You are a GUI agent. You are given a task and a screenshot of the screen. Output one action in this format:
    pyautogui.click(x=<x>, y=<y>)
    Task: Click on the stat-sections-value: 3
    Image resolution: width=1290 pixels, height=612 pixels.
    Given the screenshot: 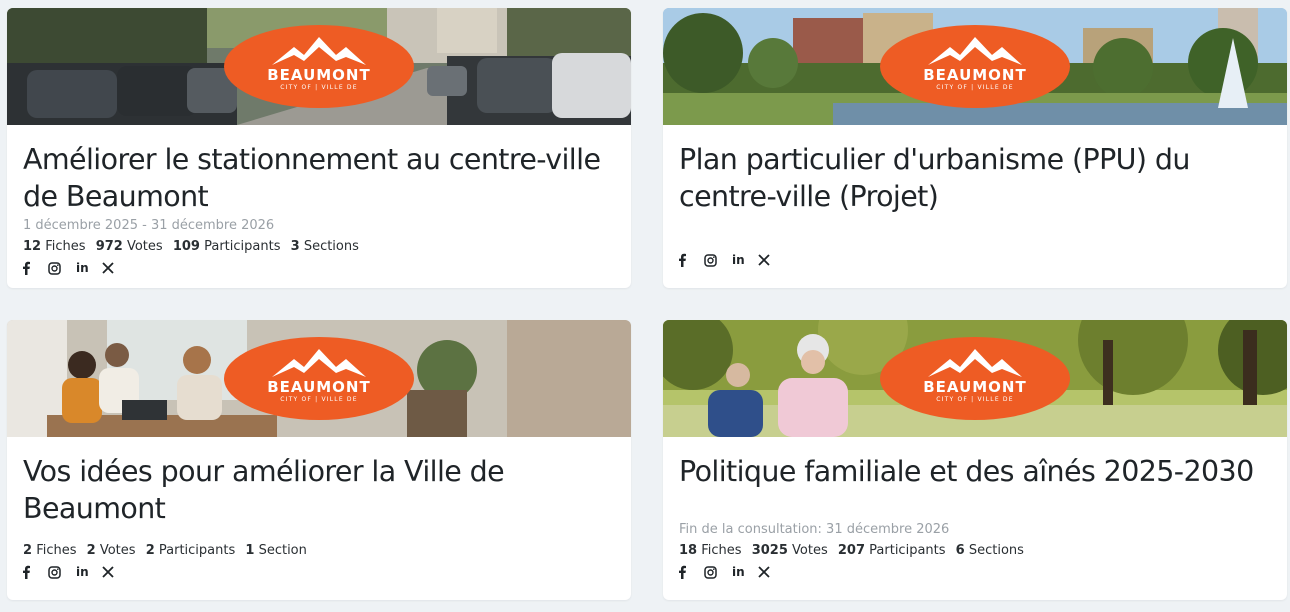 What is the action you would take?
    pyautogui.click(x=295, y=246)
    